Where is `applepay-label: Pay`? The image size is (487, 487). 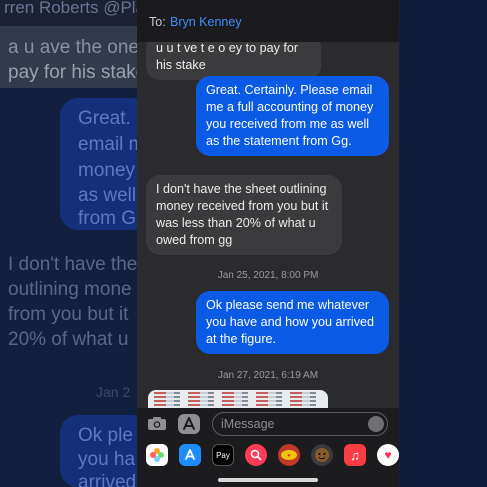
applepay-label: Pay is located at coordinates (223, 455).